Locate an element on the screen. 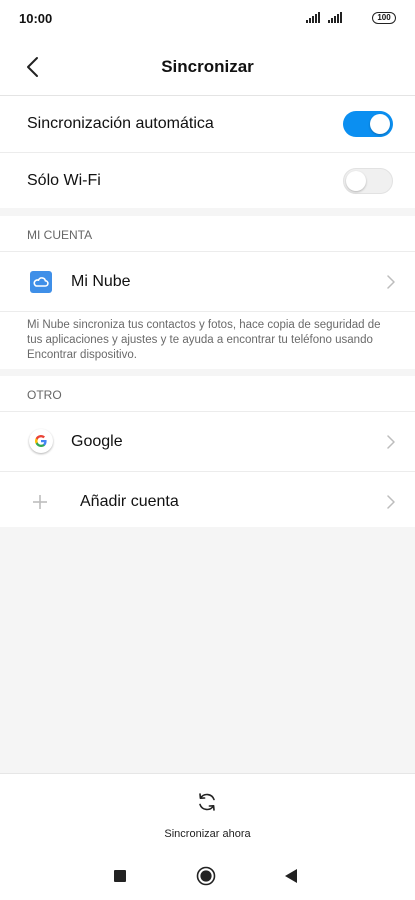 Image resolution: width=415 pixels, height=900 pixels. wifi-only-label: Sólo Wi-Fi is located at coordinates (64, 180).